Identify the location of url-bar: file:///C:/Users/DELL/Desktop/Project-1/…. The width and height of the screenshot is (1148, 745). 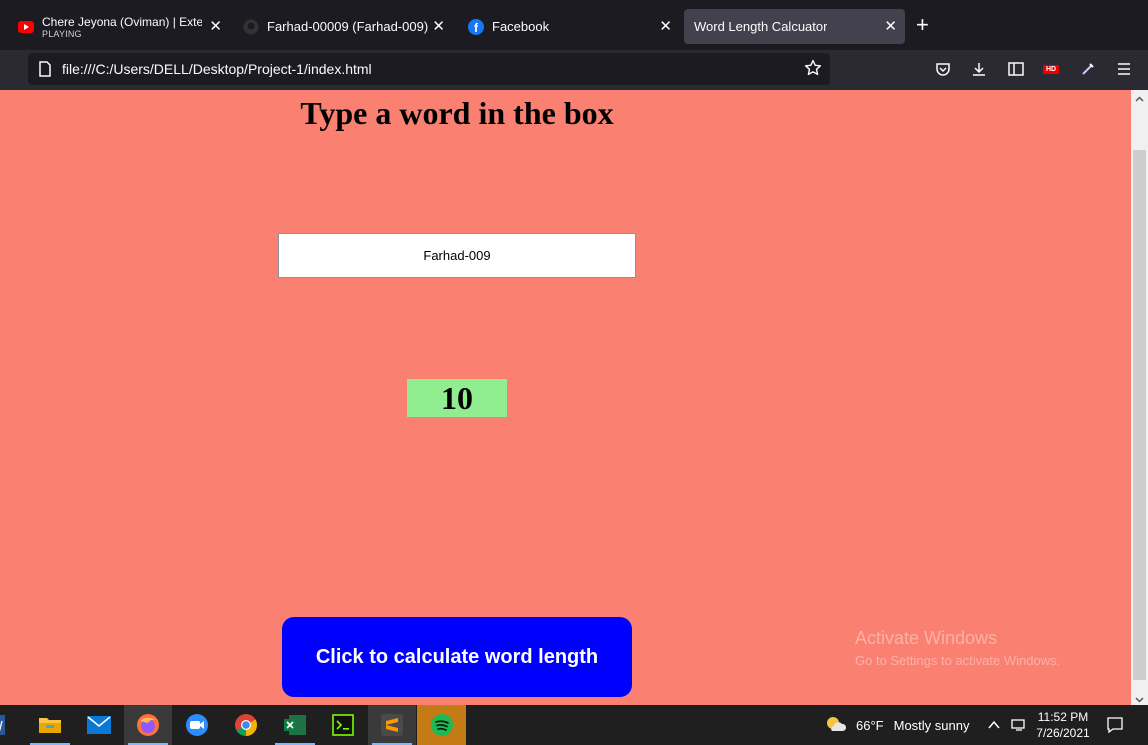
(429, 69).